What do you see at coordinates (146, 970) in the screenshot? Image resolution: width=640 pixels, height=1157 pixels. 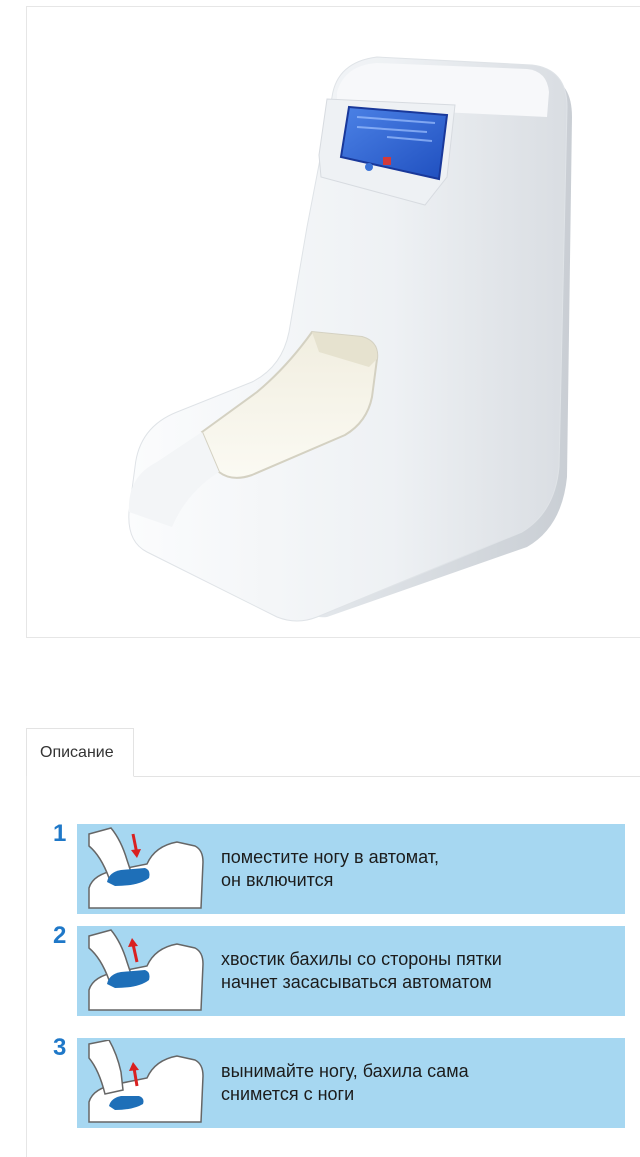 I see `heel-suction-icon` at bounding box center [146, 970].